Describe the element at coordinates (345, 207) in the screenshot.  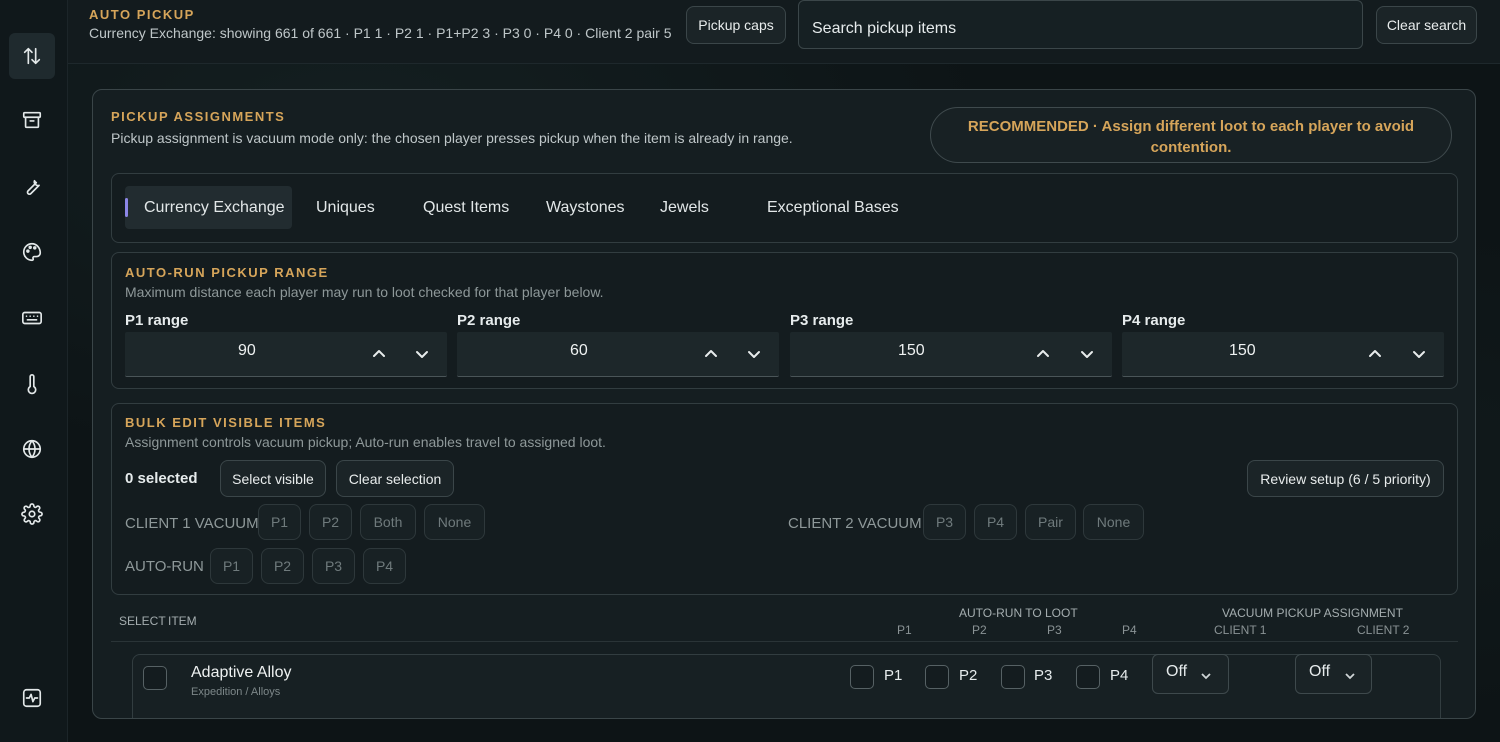
I see `tab-uniques: Uniques` at that location.